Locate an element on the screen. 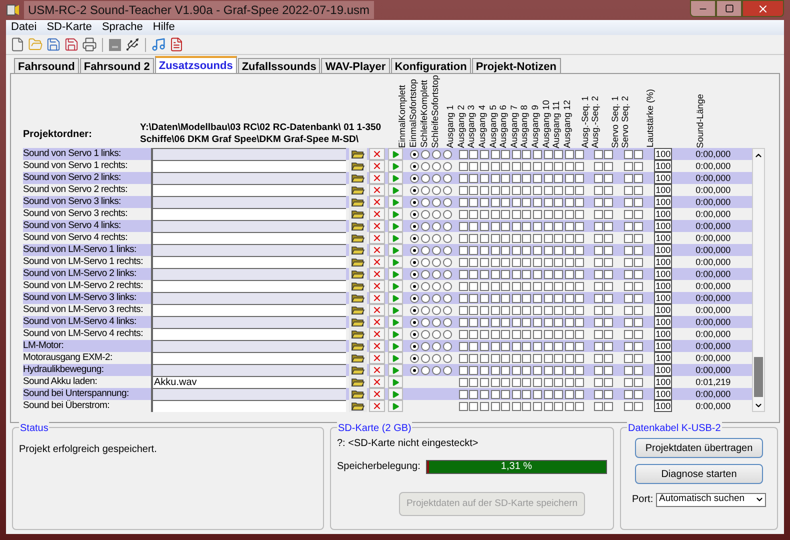  file-field: Akku.wav is located at coordinates (248, 382).